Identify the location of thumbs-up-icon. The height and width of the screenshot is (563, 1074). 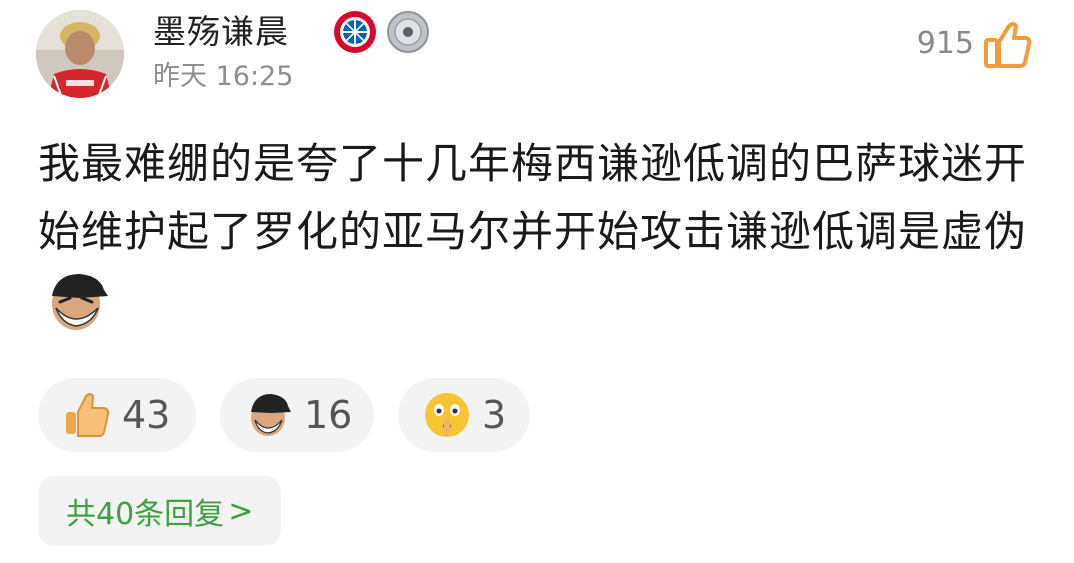
(87, 415).